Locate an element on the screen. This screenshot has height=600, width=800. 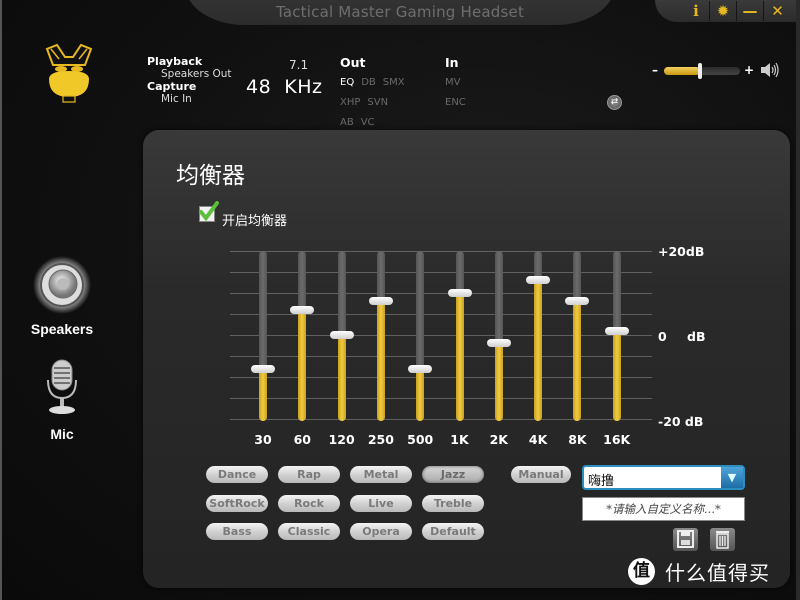
db-label-bottom: -20 dB is located at coordinates (681, 421).